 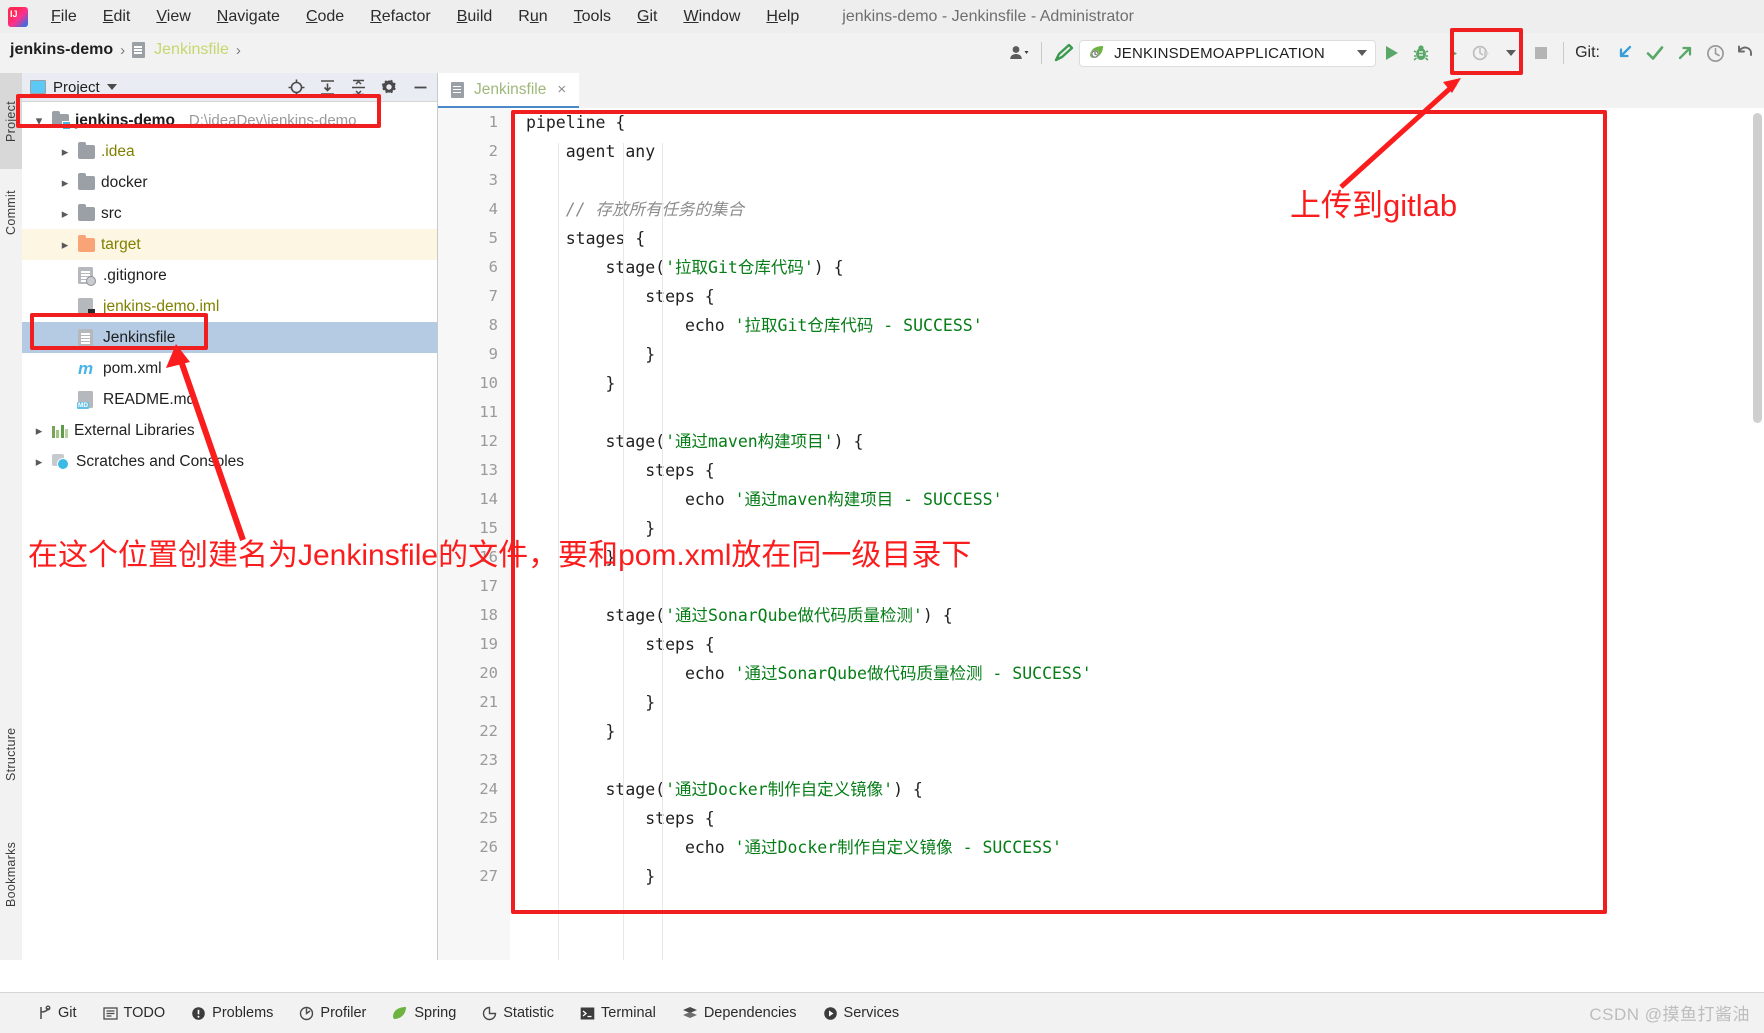 What do you see at coordinates (229, 368) in the screenshot?
I see `tree-row-pom: m pom.xml` at bounding box center [229, 368].